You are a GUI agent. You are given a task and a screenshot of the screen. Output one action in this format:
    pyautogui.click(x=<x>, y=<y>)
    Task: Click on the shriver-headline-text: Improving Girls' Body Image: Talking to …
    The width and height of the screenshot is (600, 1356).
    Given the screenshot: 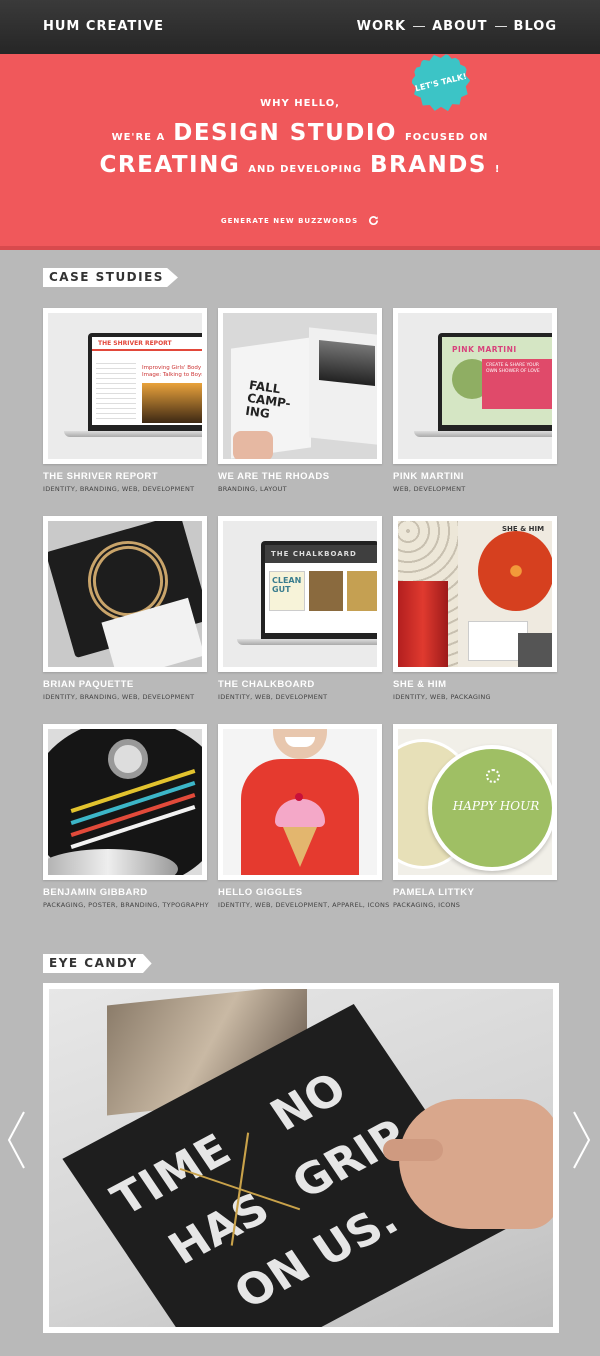 What is the action you would take?
    pyautogui.click(x=172, y=371)
    